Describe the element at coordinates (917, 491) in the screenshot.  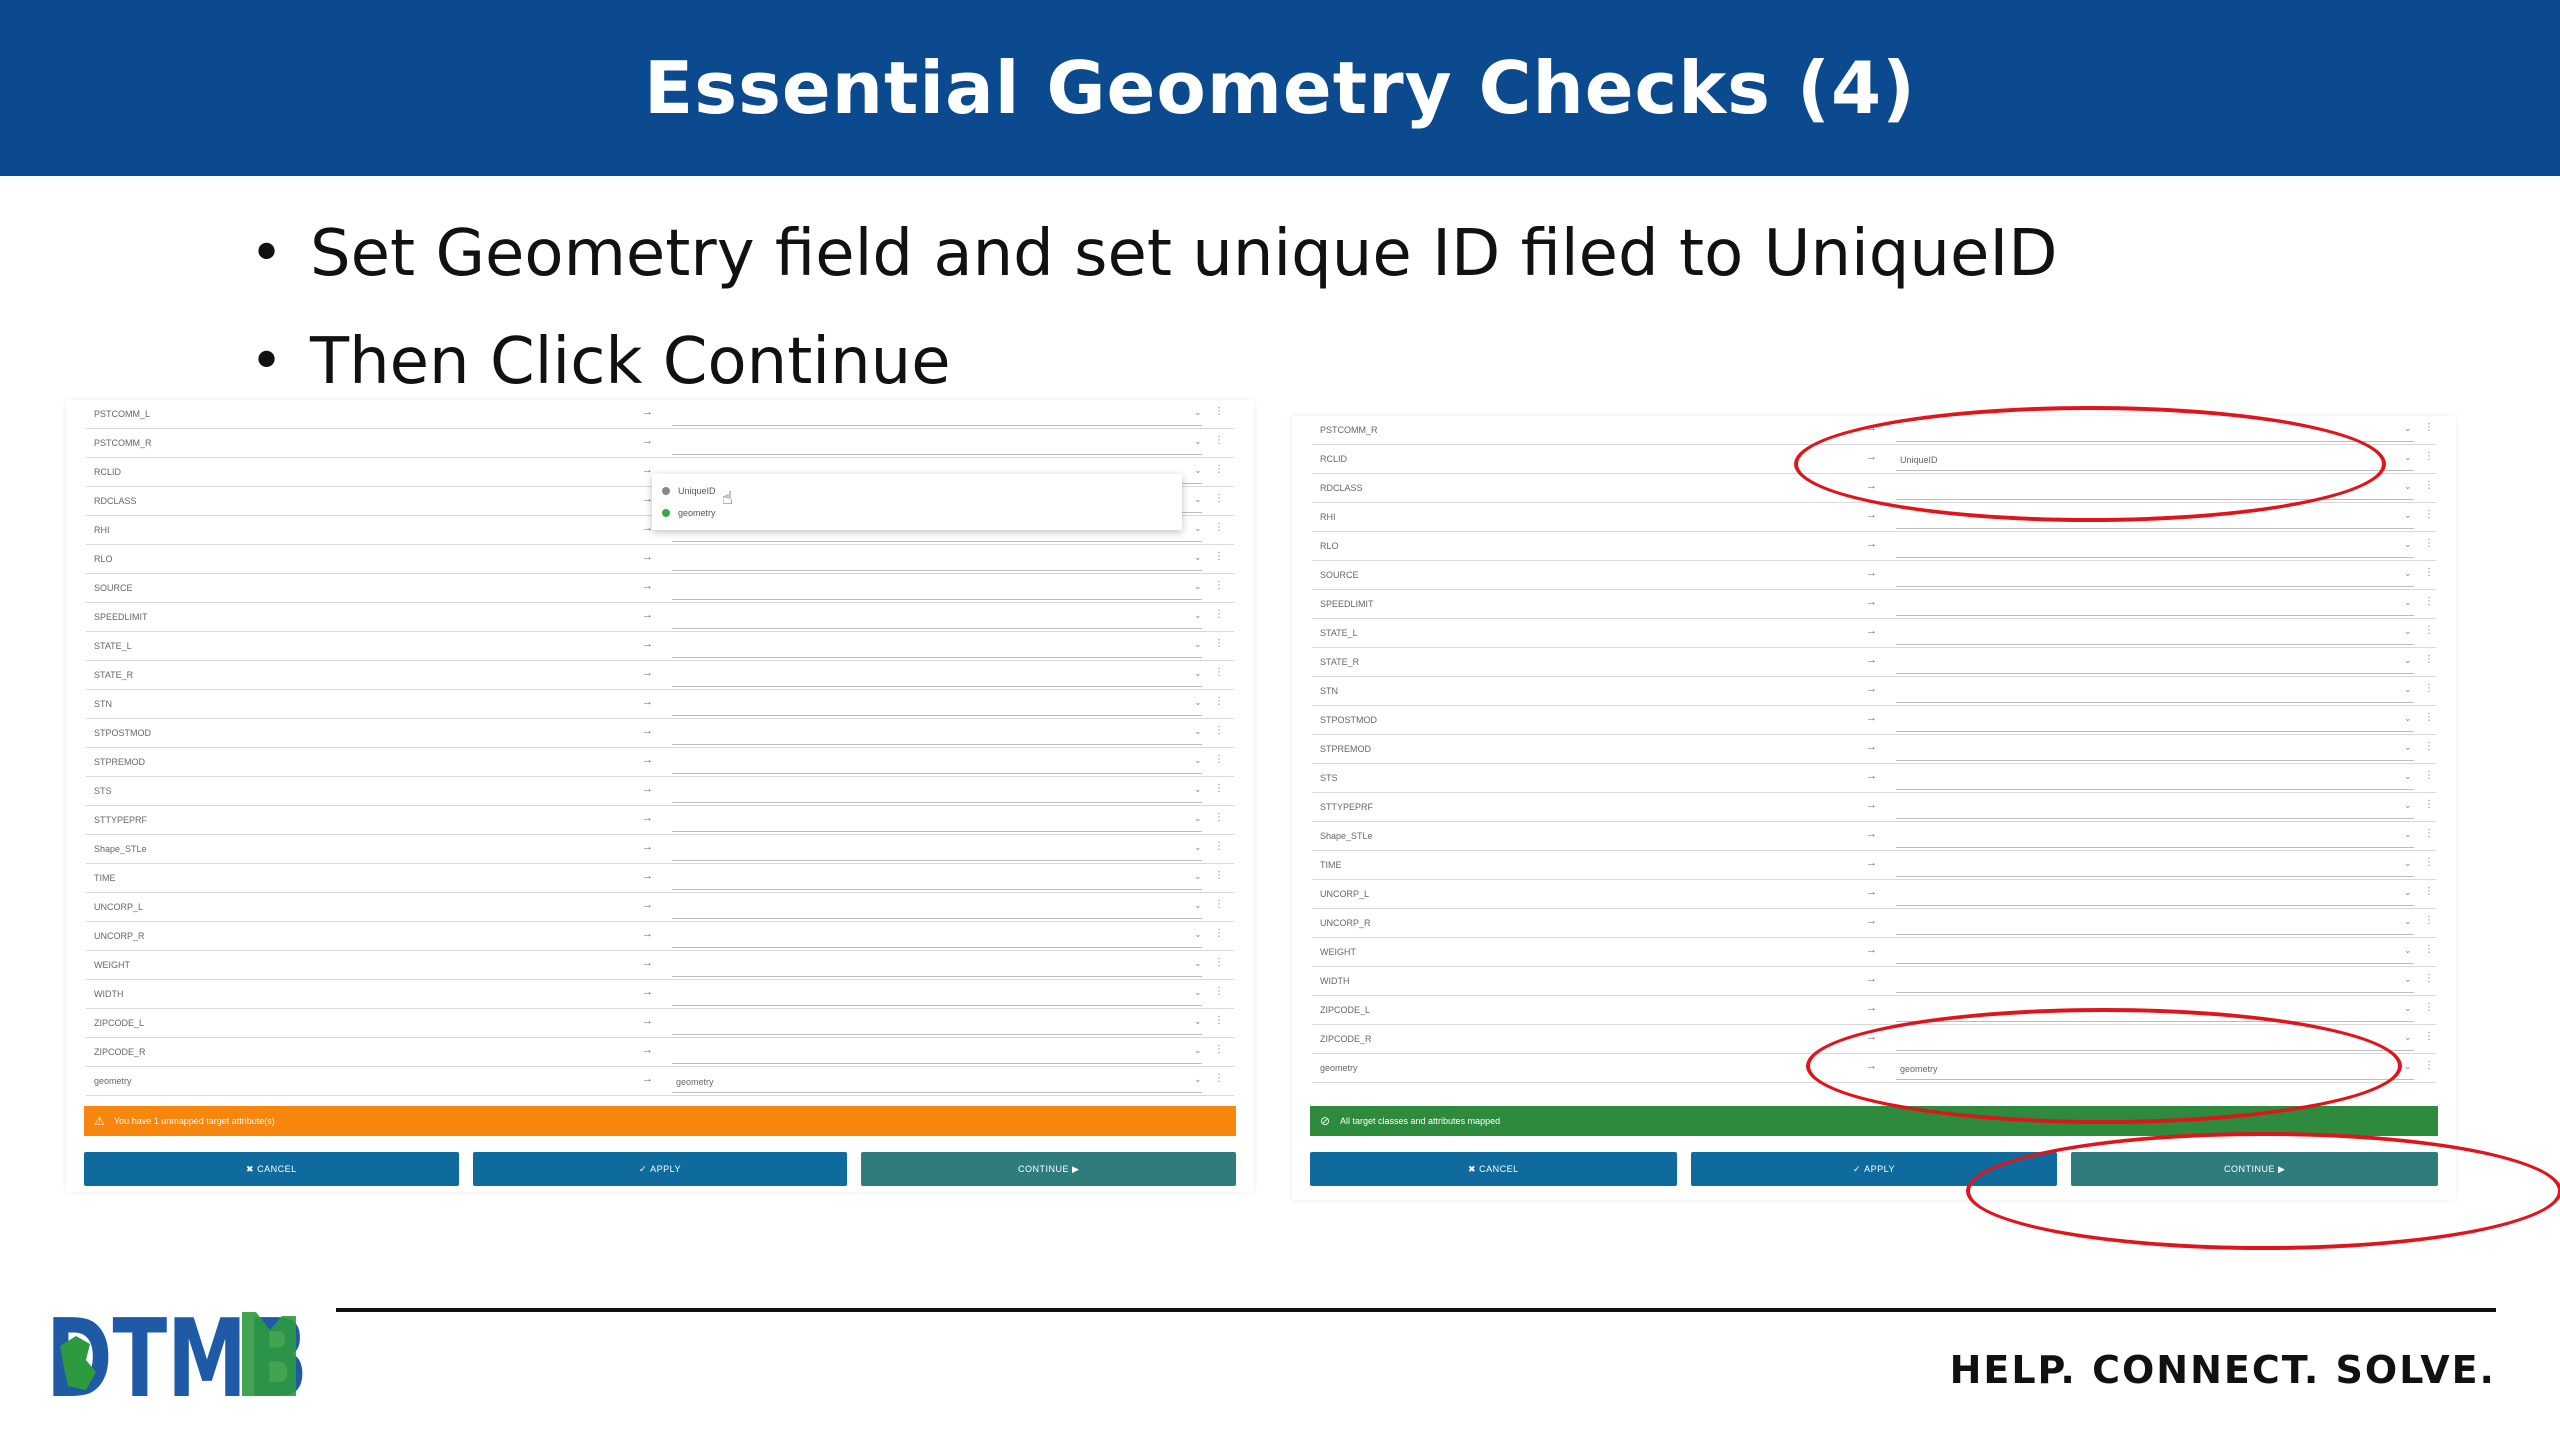
I see `dropdown-option: UniqueID` at that location.